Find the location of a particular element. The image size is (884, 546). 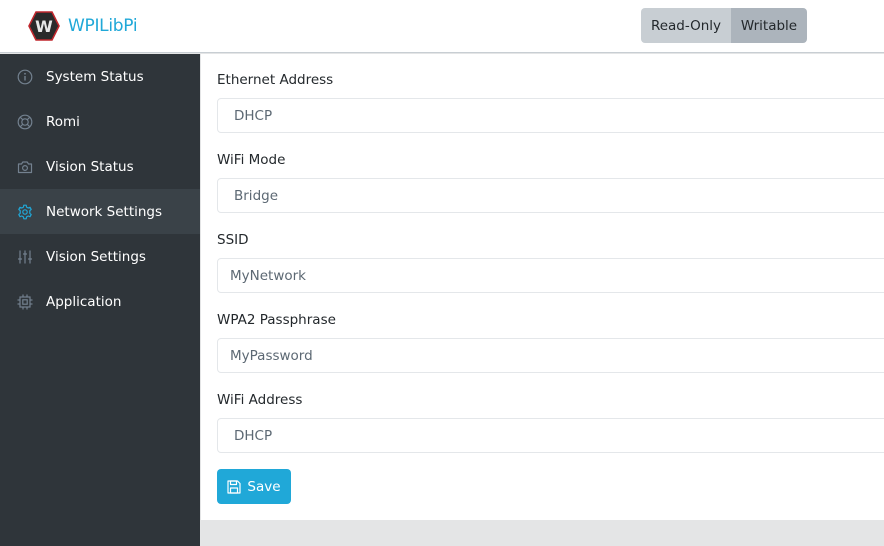

wpilib-logo-icon: W is located at coordinates (44, 26).